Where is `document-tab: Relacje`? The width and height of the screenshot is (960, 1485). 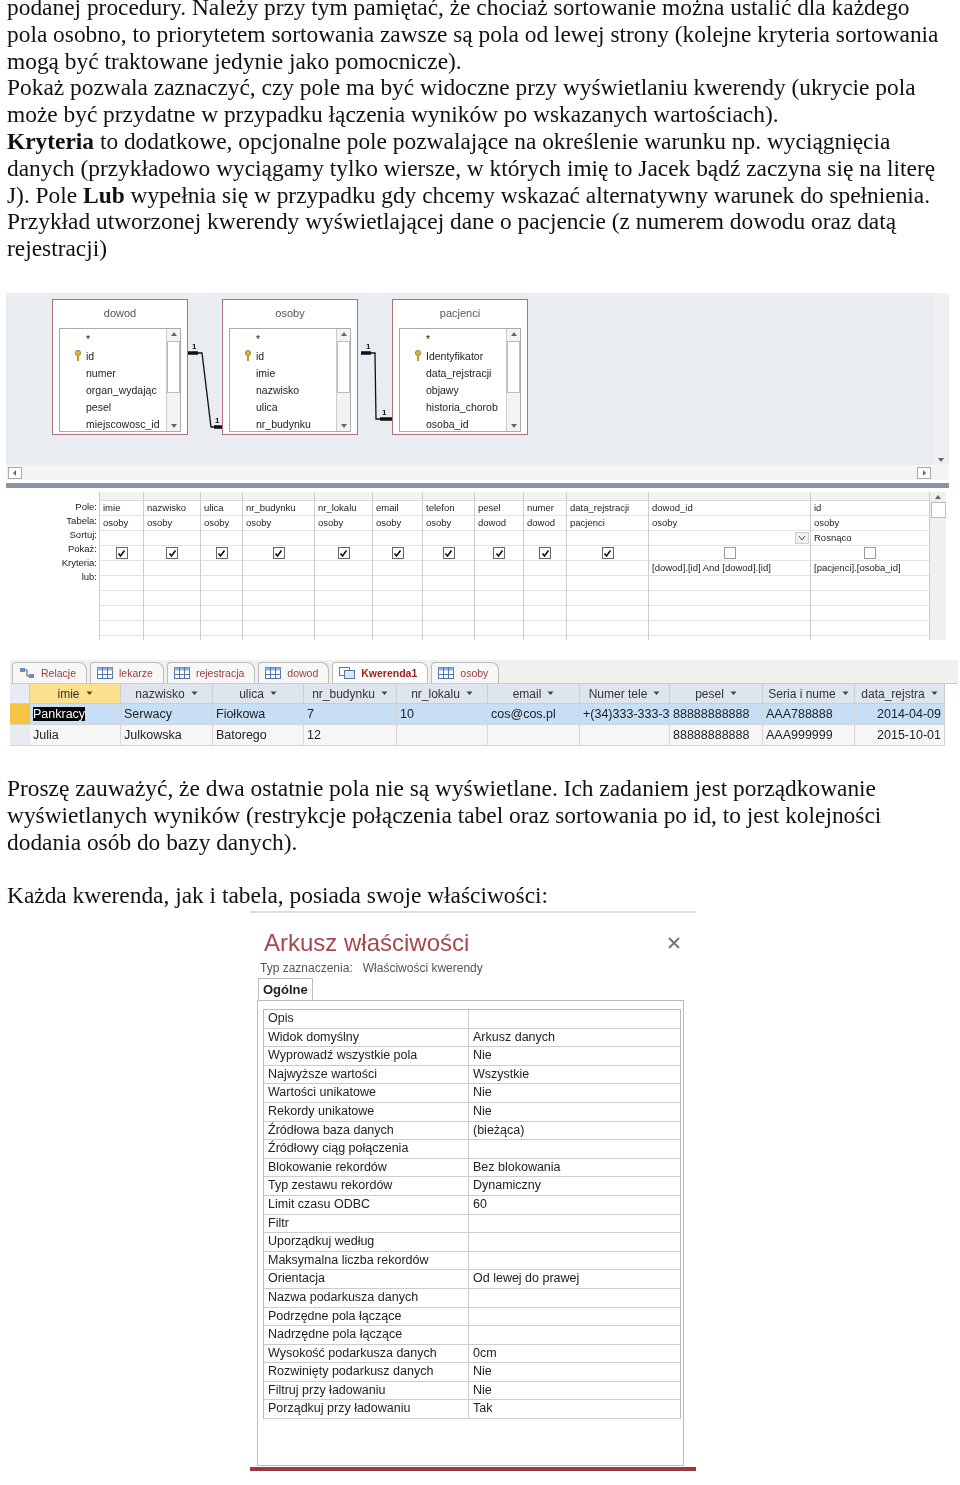
document-tab: Relacje is located at coordinates (50, 672).